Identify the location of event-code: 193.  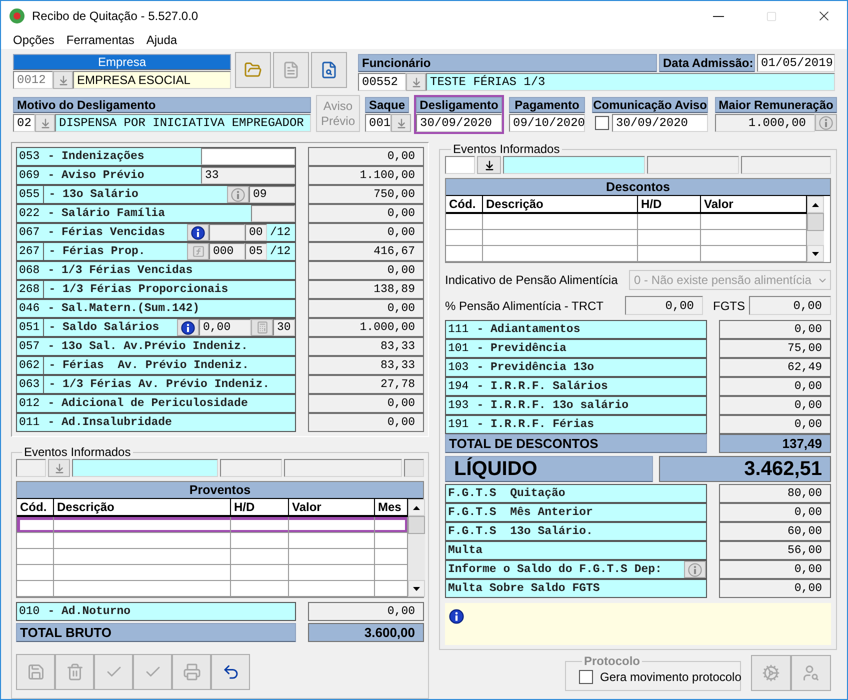
(458, 406).